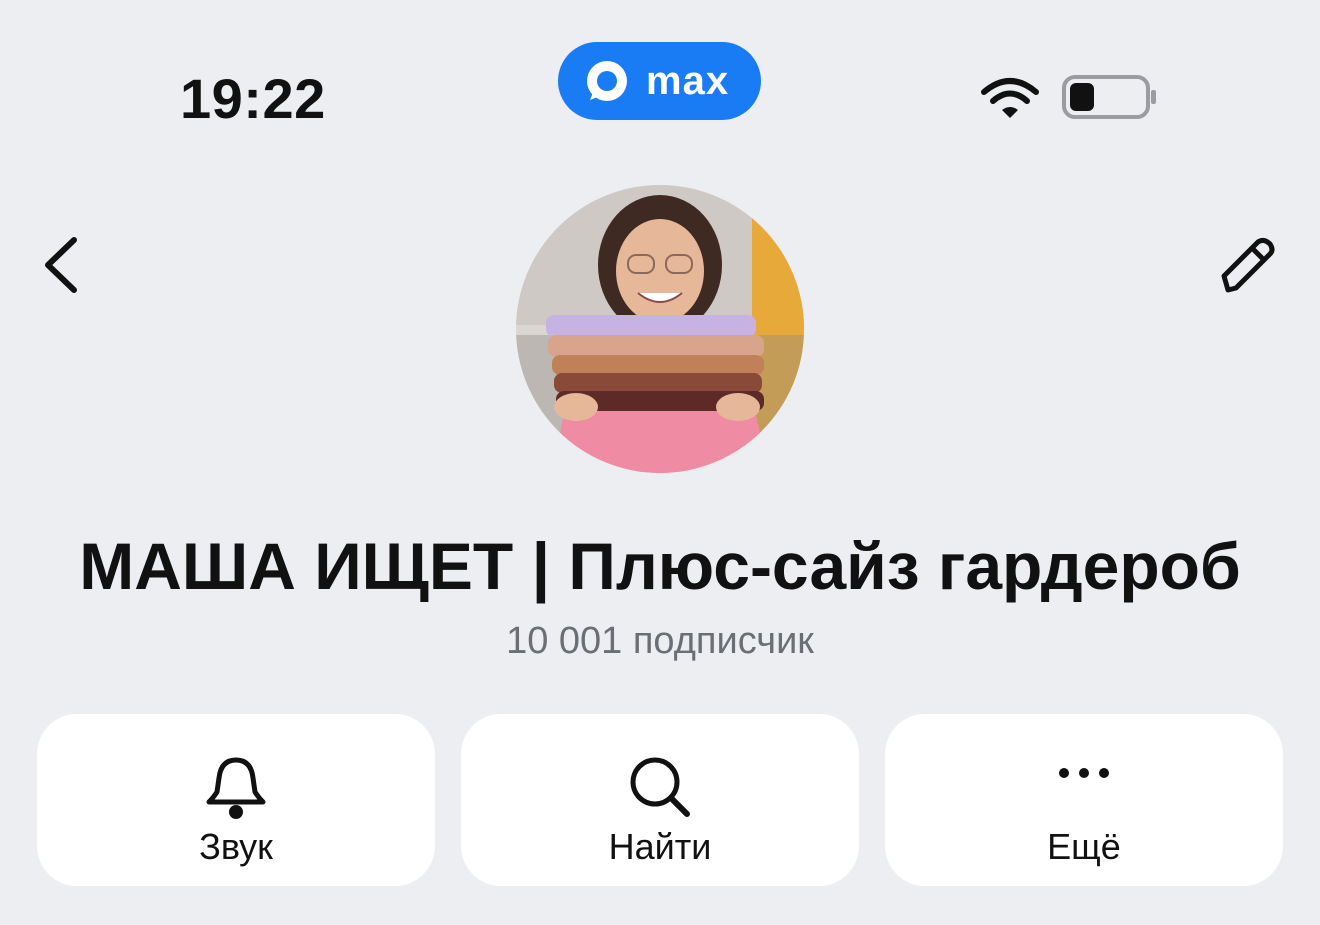 The image size is (1320, 925). What do you see at coordinates (1109, 97) in the screenshot?
I see `battery-icon` at bounding box center [1109, 97].